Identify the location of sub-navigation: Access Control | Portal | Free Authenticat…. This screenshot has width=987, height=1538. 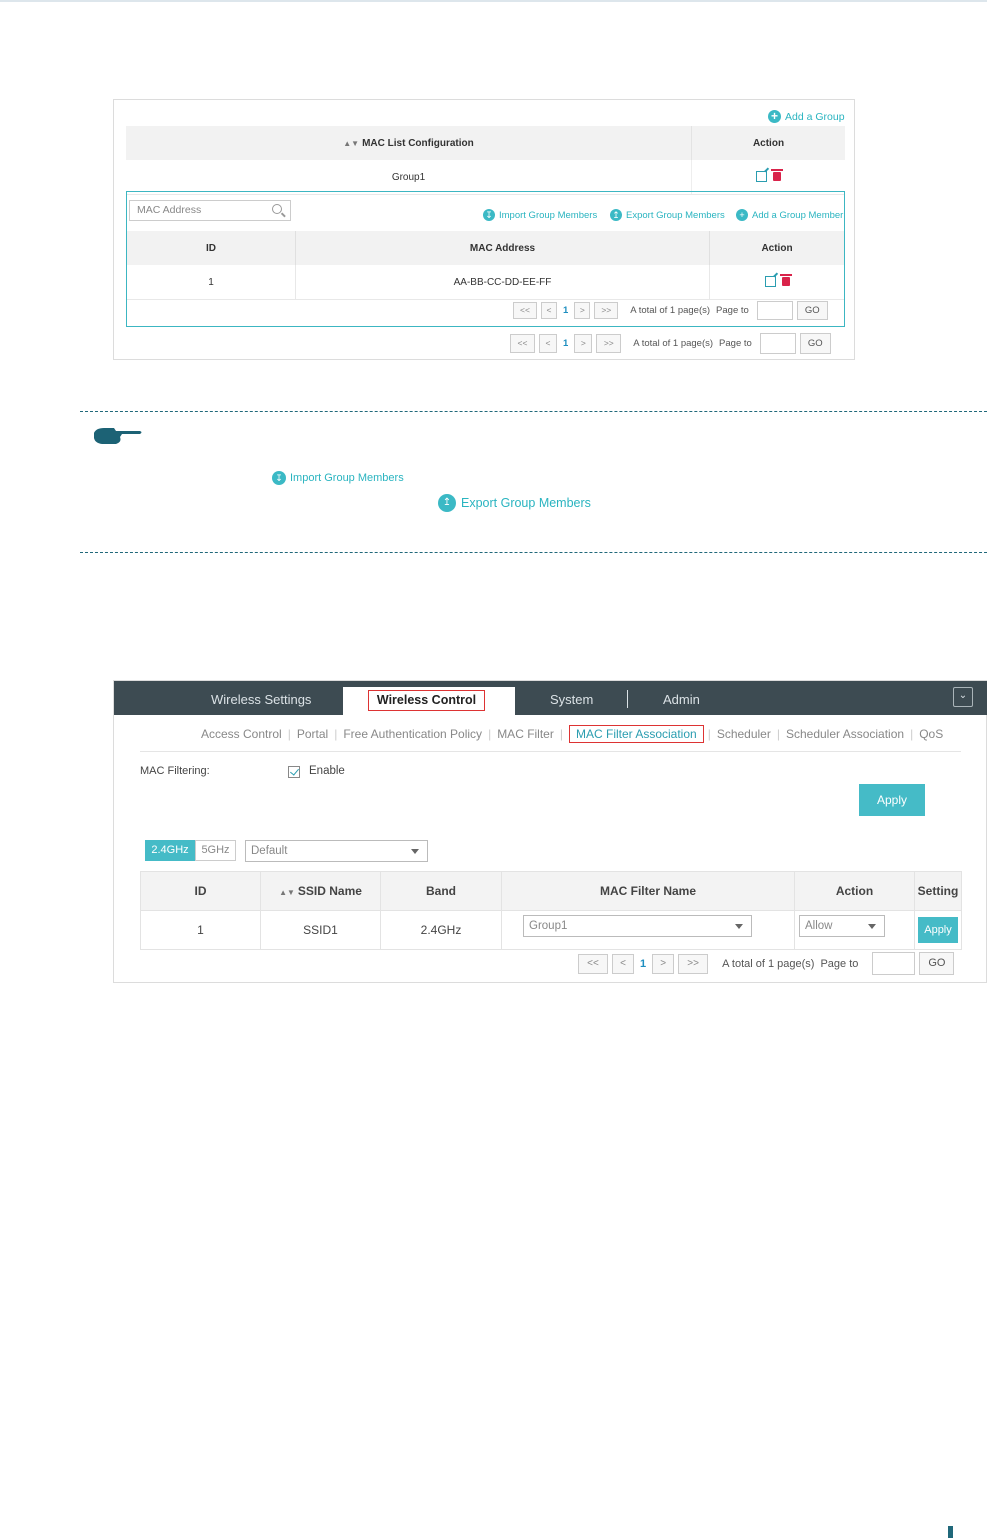
(572, 734).